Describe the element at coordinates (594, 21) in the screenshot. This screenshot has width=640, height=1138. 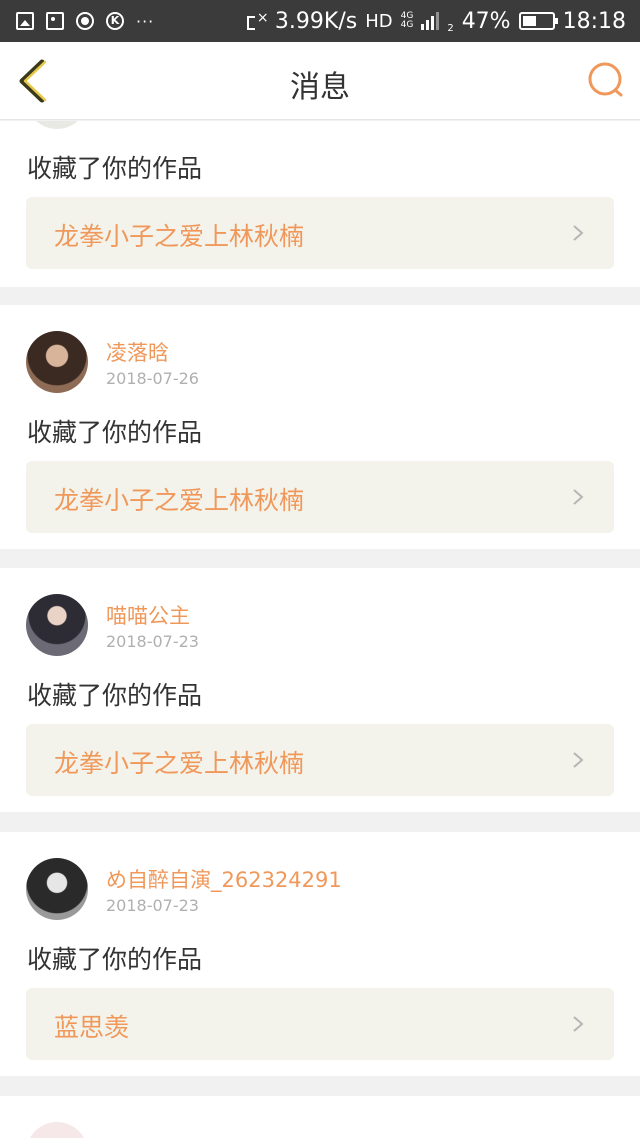
I see `clock: 18:18` at that location.